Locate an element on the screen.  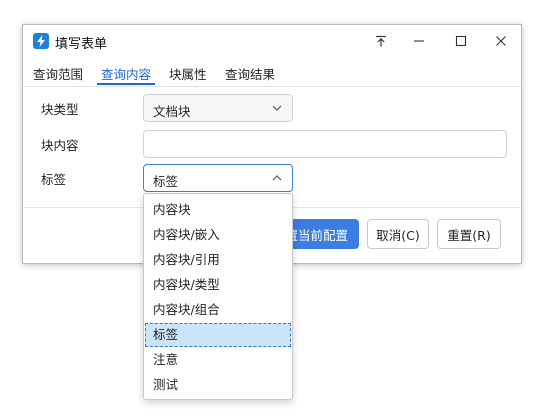
title-bar: 填写表单 is located at coordinates (272, 41).